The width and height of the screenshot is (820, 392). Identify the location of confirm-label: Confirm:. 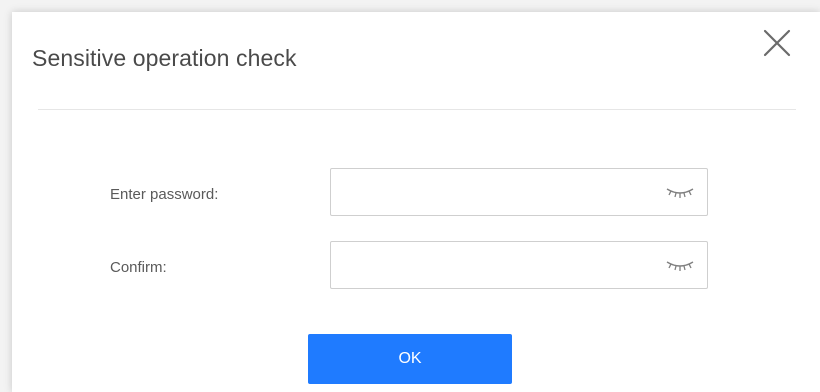
(138, 267).